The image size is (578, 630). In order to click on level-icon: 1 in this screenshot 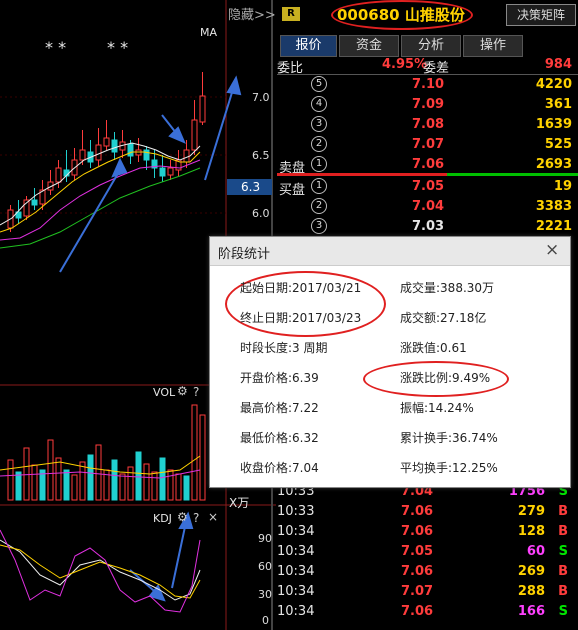, I will do `click(319, 164)`.